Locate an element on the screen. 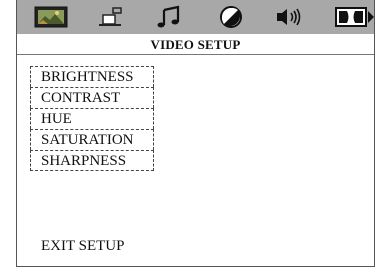 The image size is (377, 271). audio-speaker-icon is located at coordinates (291, 17).